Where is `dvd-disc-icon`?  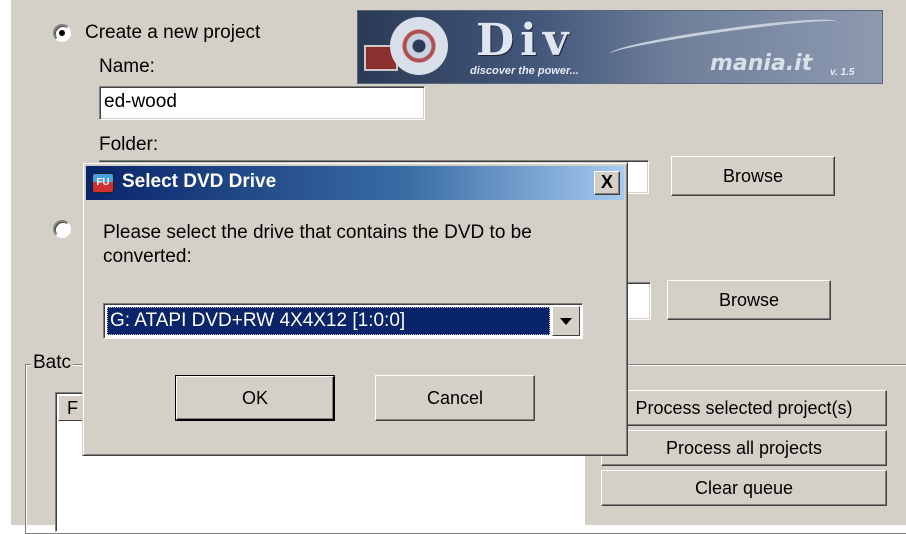
dvd-disc-icon is located at coordinates (419, 46).